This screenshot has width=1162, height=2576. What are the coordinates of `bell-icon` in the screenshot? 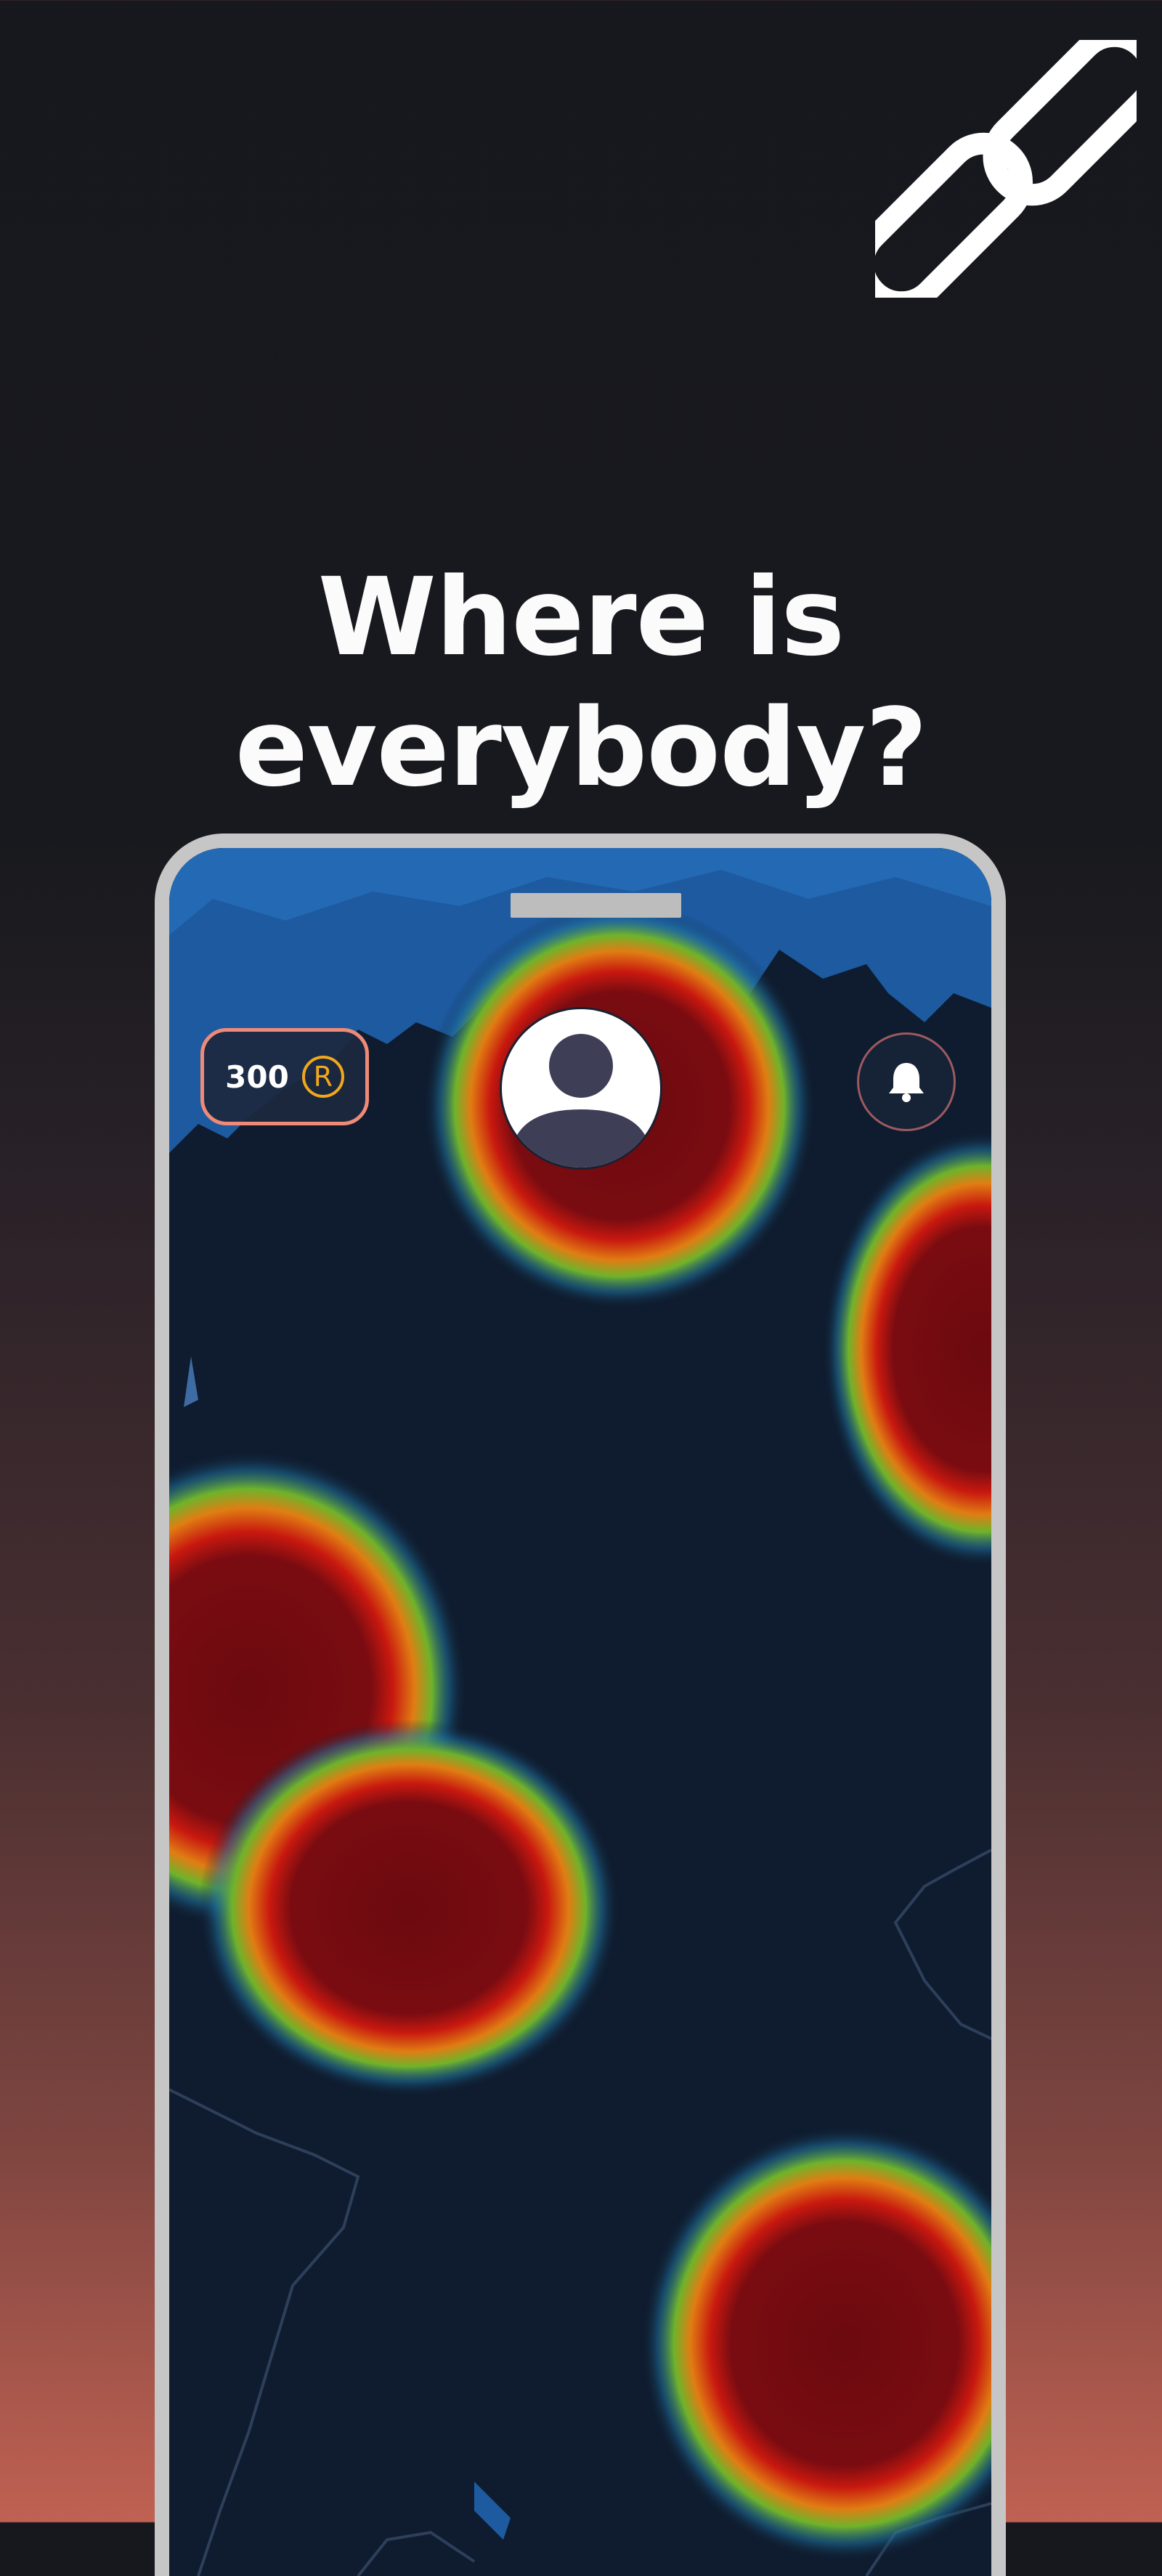 It's located at (906, 1082).